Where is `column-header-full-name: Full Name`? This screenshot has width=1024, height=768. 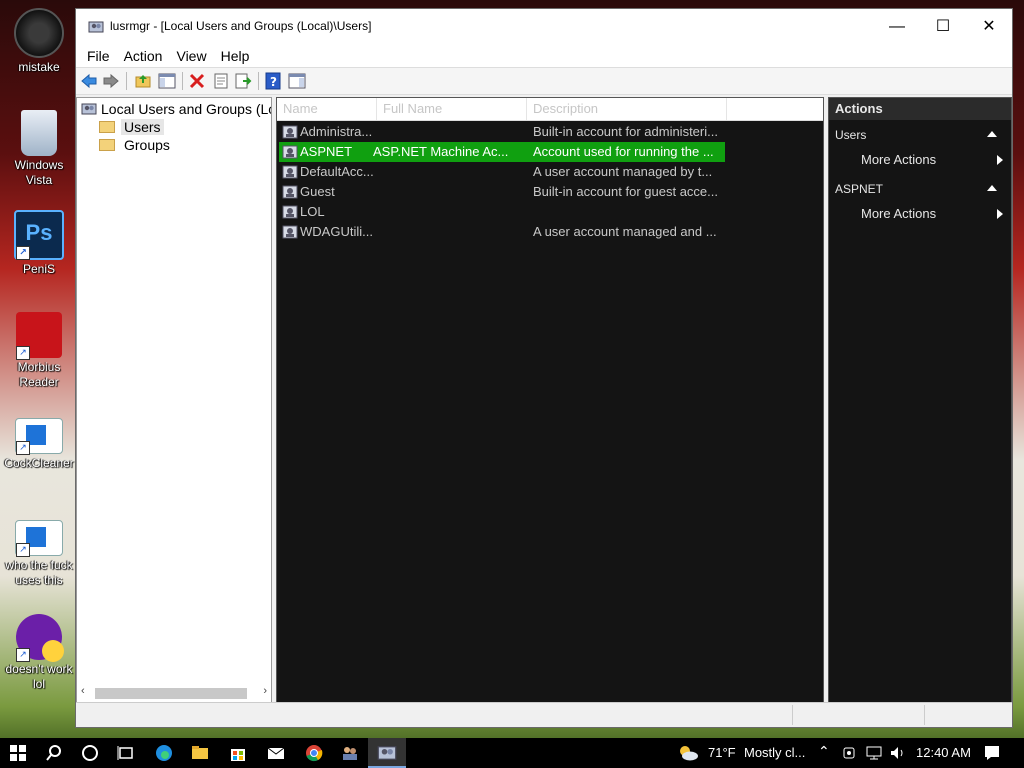 column-header-full-name: Full Name is located at coordinates (452, 109).